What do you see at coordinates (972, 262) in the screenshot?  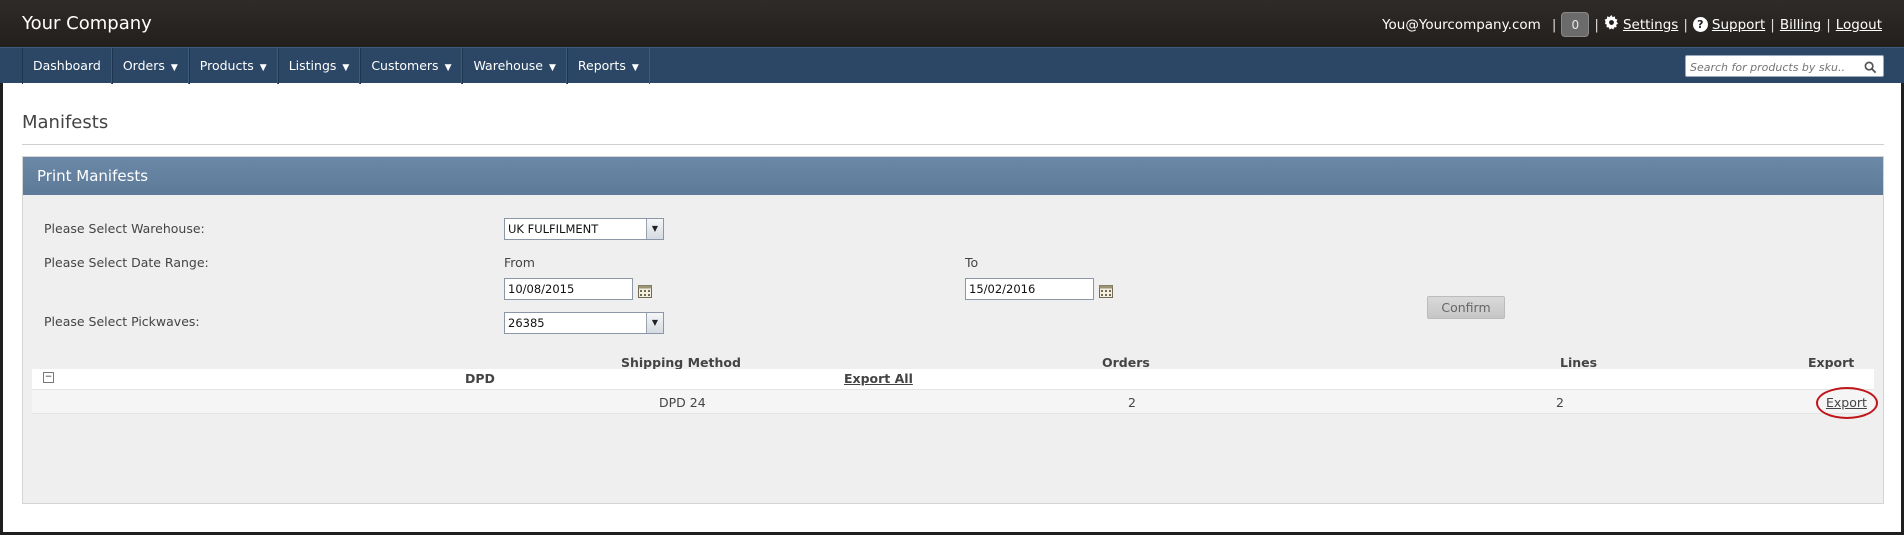 I see `to-label: To` at bounding box center [972, 262].